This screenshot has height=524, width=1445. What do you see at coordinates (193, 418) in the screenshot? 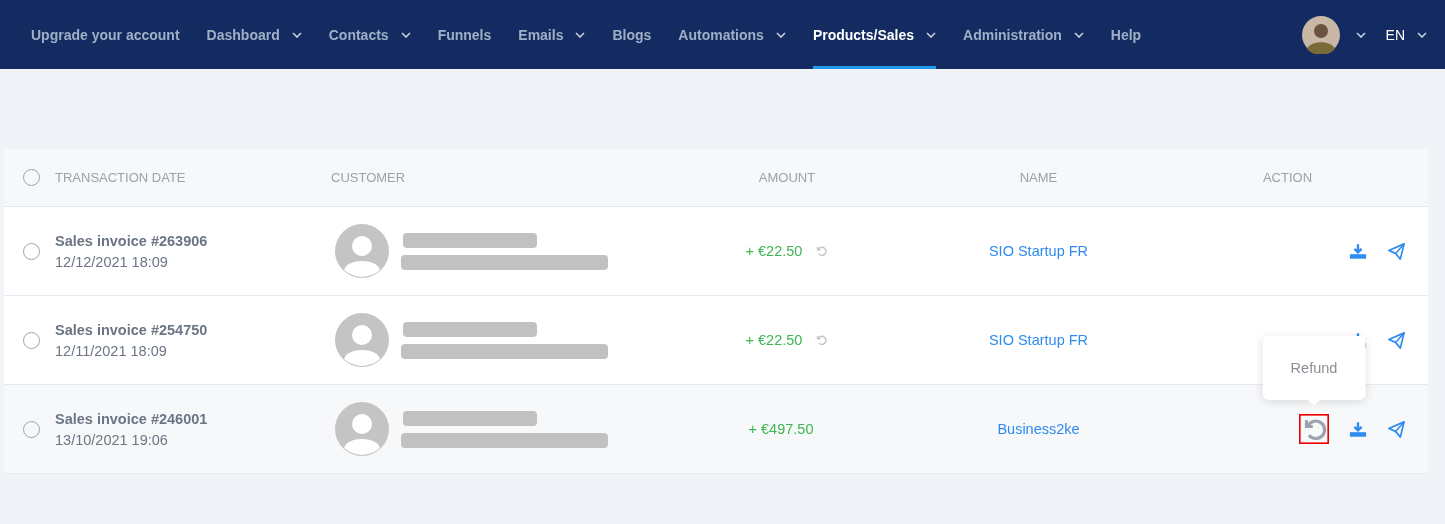
I see `invoice-title: Sales invoice #246001` at bounding box center [193, 418].